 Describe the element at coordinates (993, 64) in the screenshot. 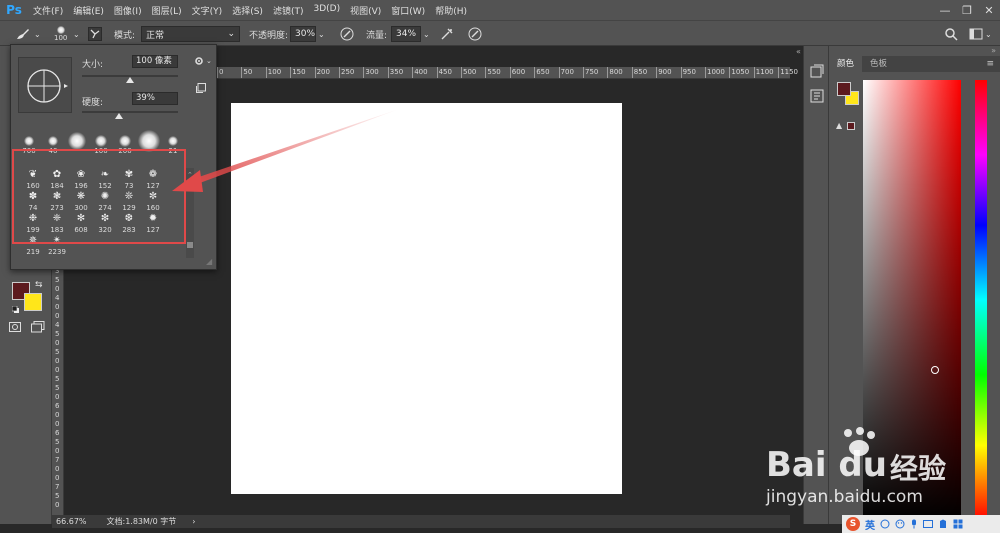

I see `panel-menu-icon: ≡` at that location.